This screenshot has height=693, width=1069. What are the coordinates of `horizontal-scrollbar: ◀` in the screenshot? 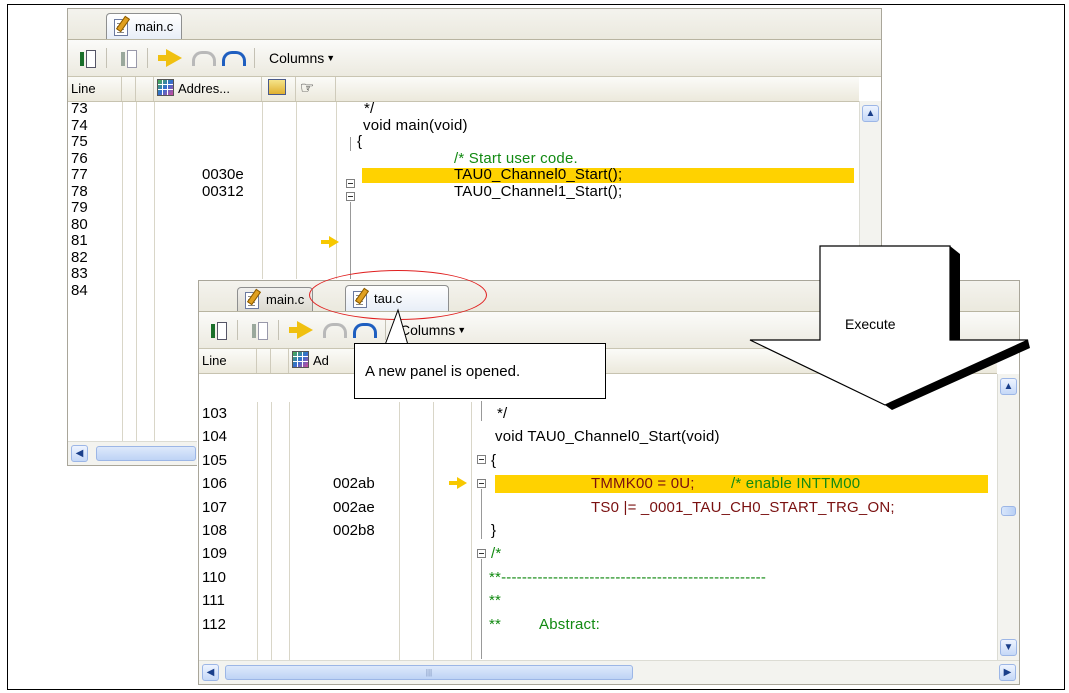 It's located at (138, 453).